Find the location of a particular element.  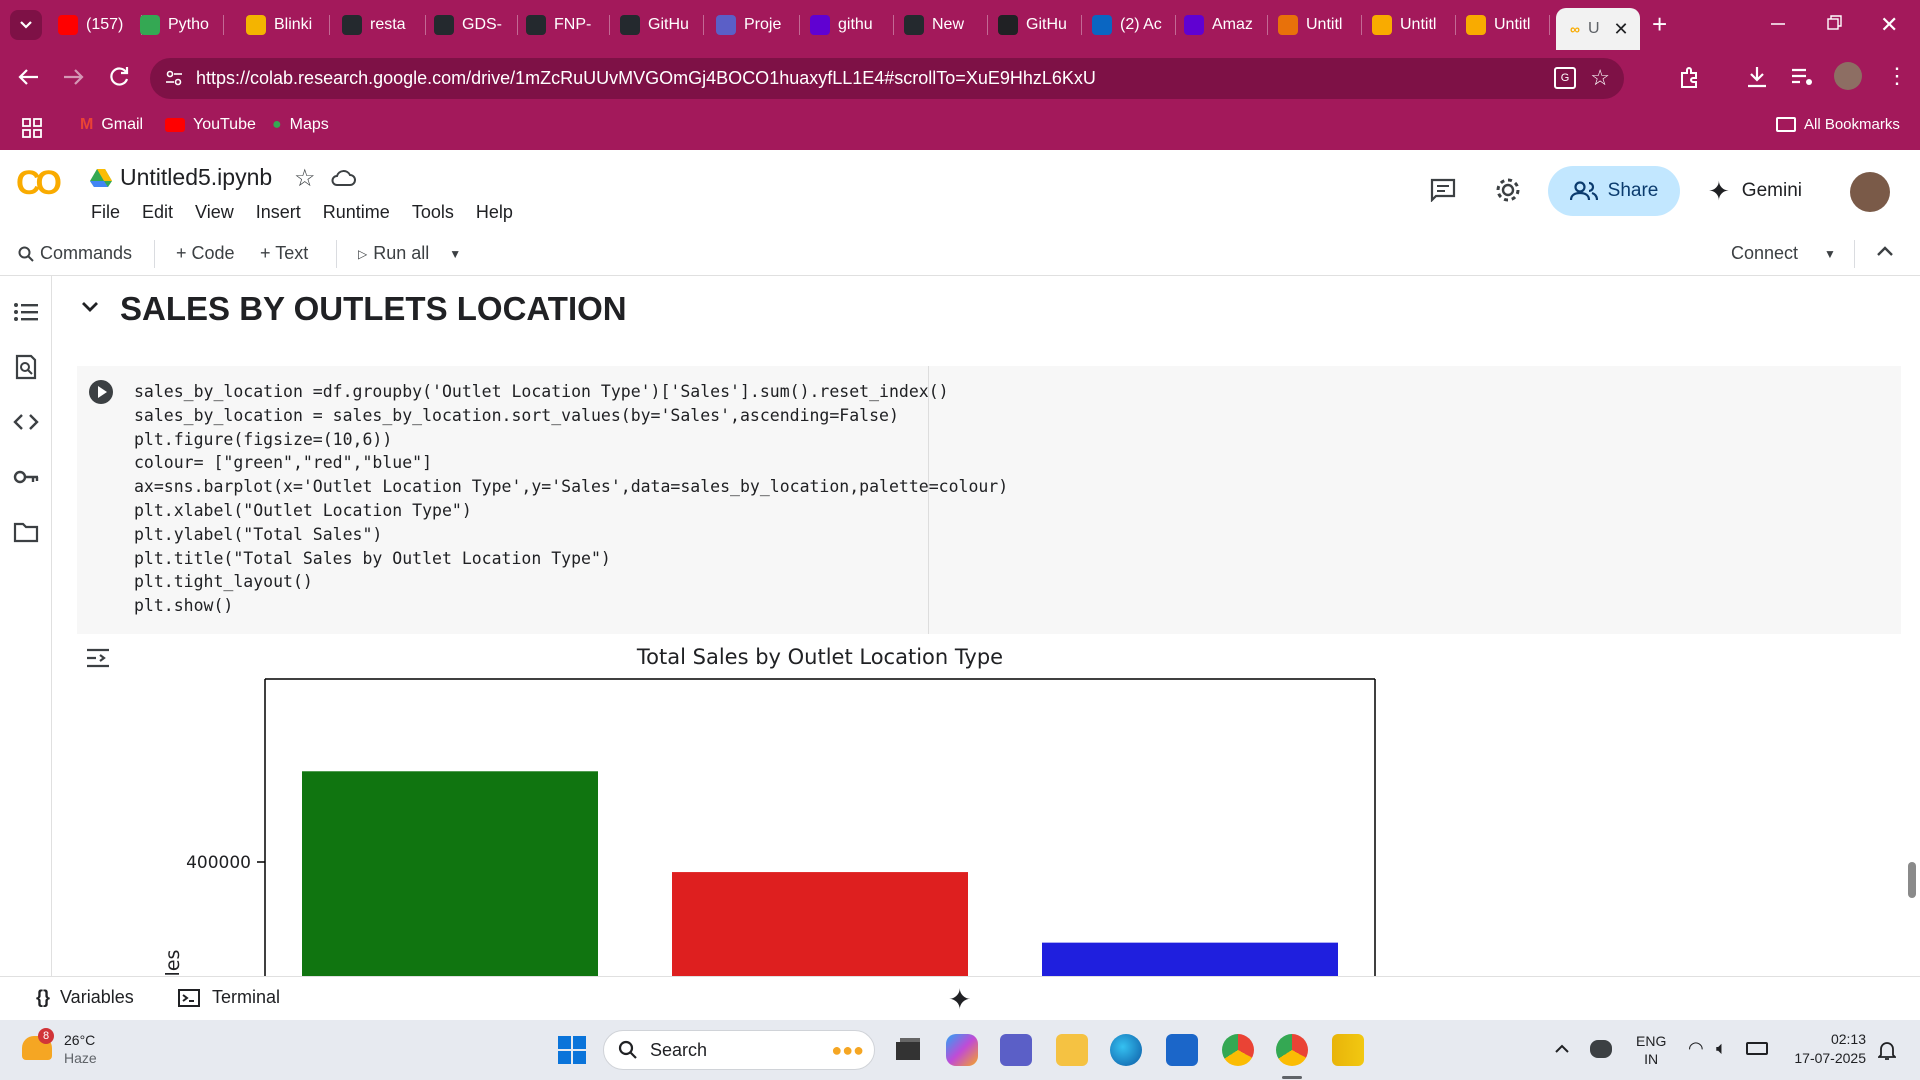

download-icon is located at coordinates (1757, 77).